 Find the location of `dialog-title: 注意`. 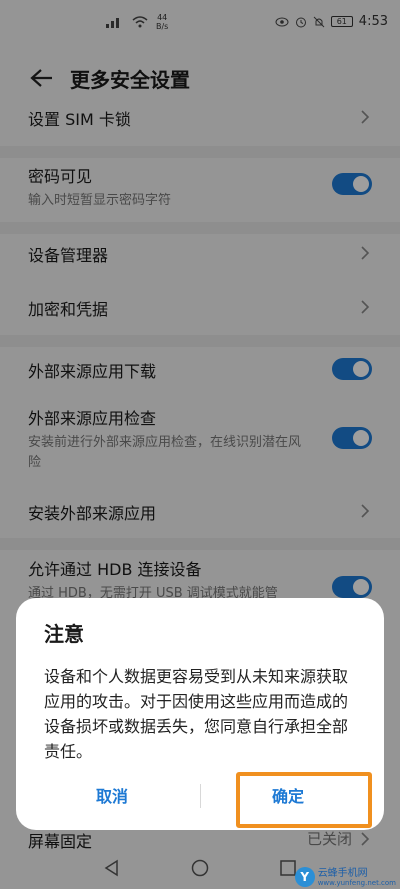

dialog-title: 注意 is located at coordinates (64, 634).